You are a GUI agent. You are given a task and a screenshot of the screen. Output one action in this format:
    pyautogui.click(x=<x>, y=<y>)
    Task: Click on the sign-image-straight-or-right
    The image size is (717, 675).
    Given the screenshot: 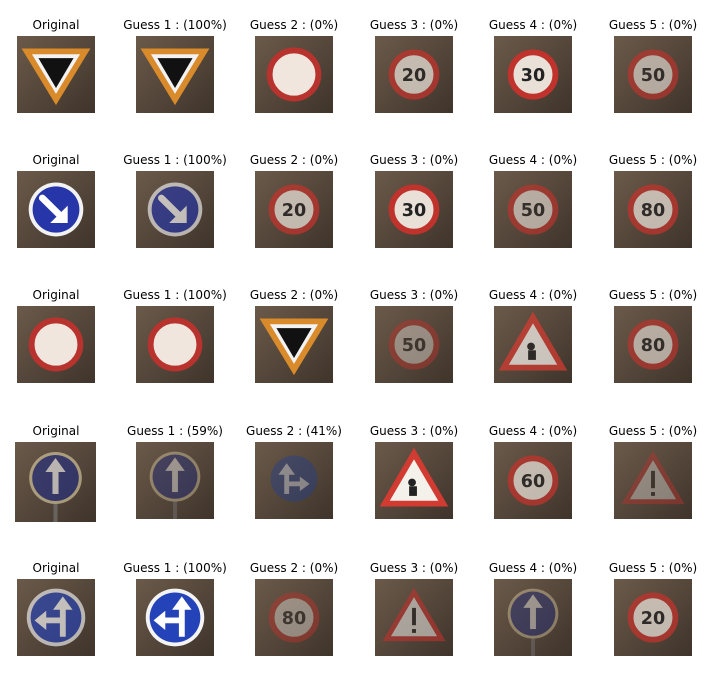 What is the action you would take?
    pyautogui.click(x=294, y=480)
    